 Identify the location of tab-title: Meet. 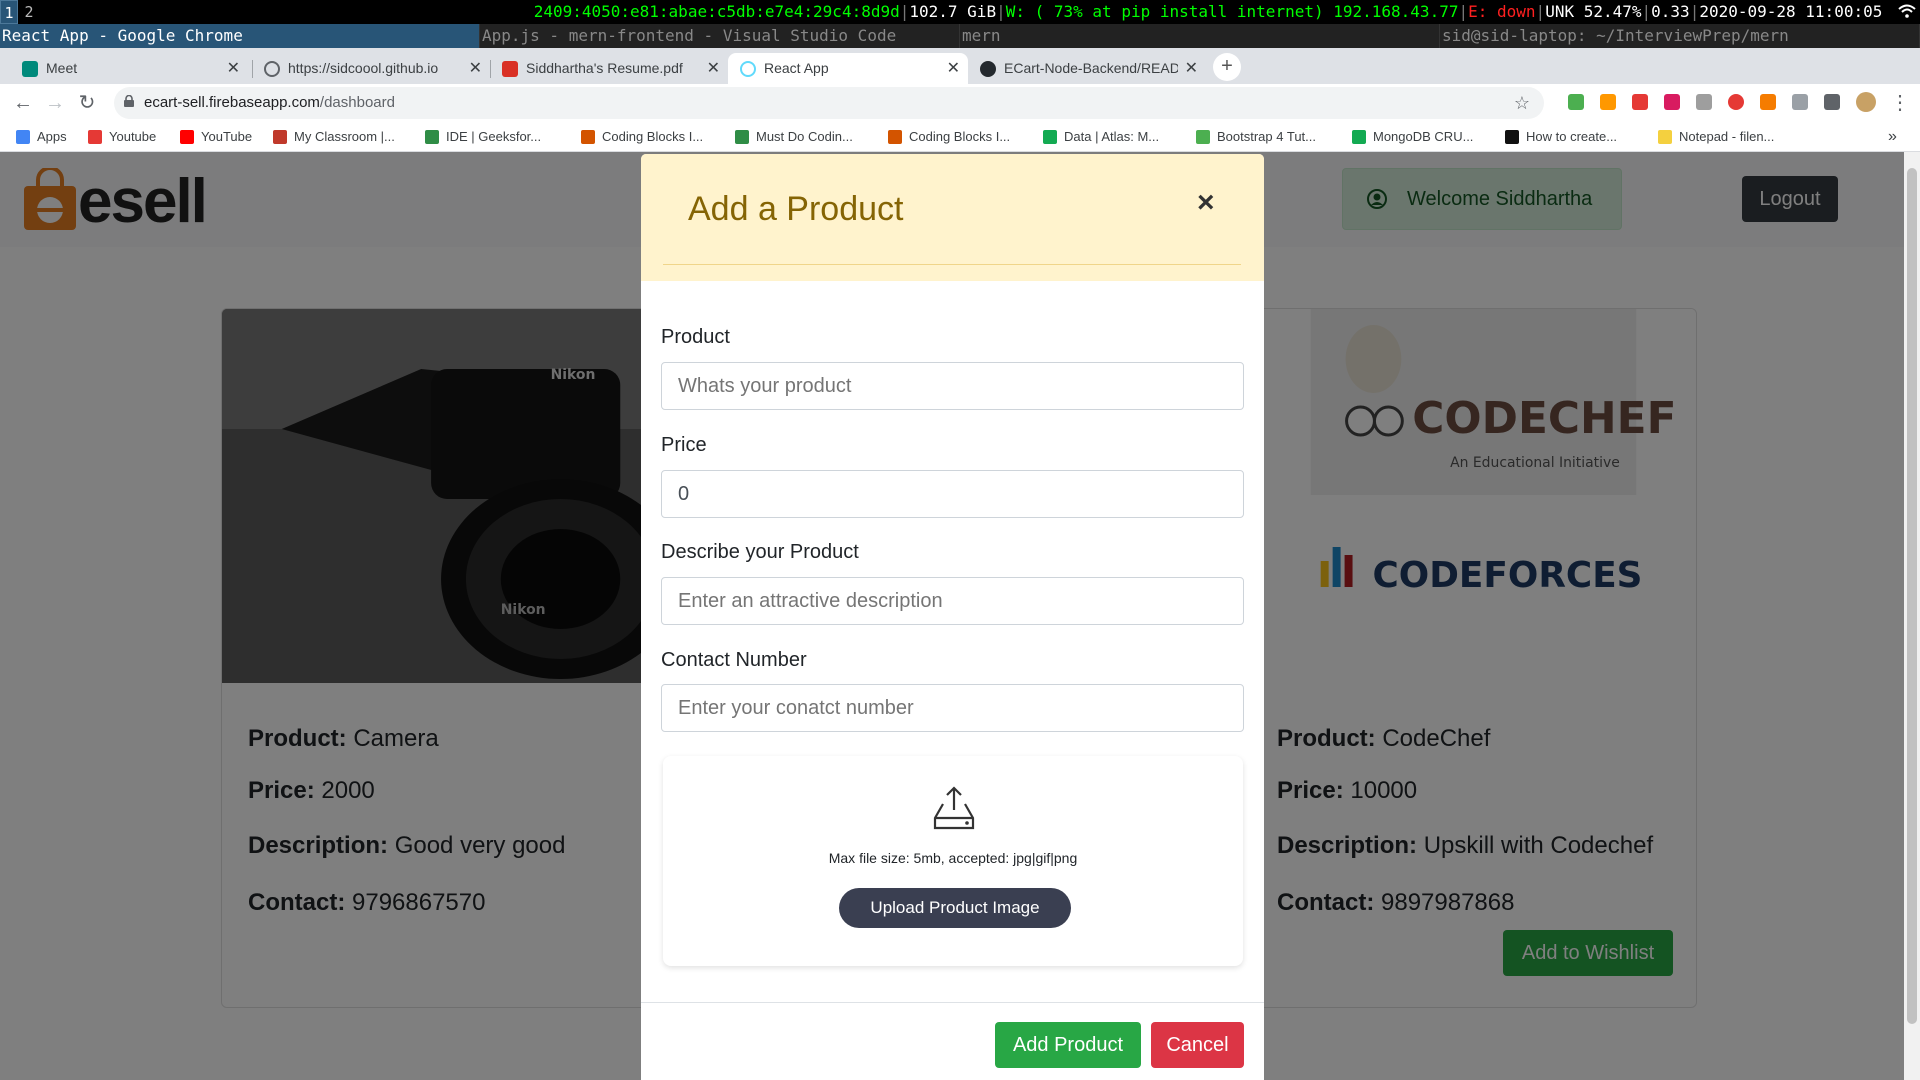
(62, 68).